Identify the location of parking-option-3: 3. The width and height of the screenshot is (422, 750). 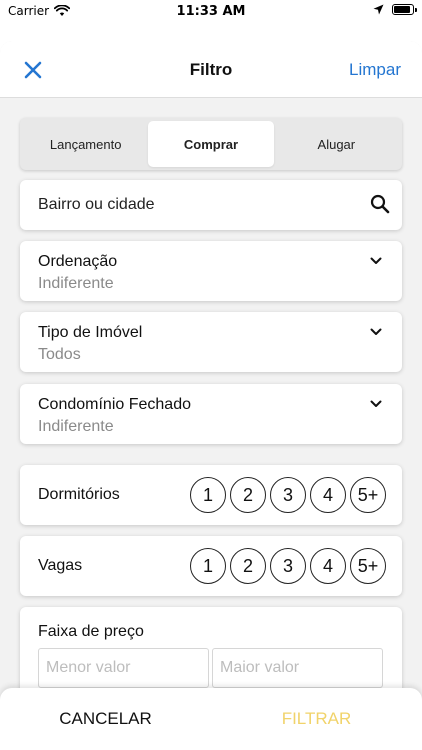
(288, 566).